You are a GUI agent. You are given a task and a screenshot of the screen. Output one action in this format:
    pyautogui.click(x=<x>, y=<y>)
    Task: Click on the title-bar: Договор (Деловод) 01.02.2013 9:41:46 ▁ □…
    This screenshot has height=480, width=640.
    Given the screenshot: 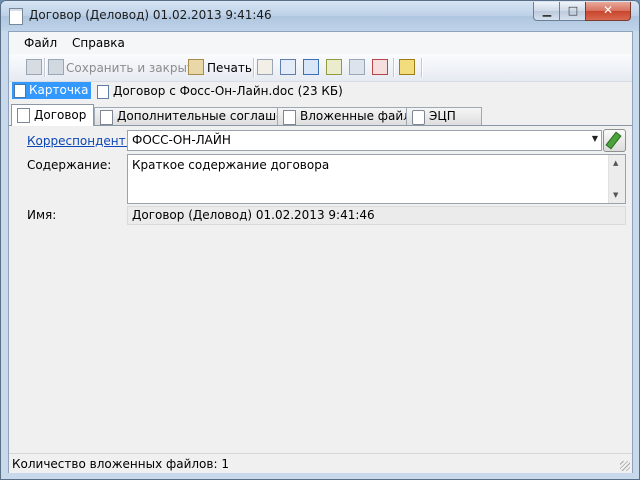 What is the action you would take?
    pyautogui.click(x=320, y=16)
    